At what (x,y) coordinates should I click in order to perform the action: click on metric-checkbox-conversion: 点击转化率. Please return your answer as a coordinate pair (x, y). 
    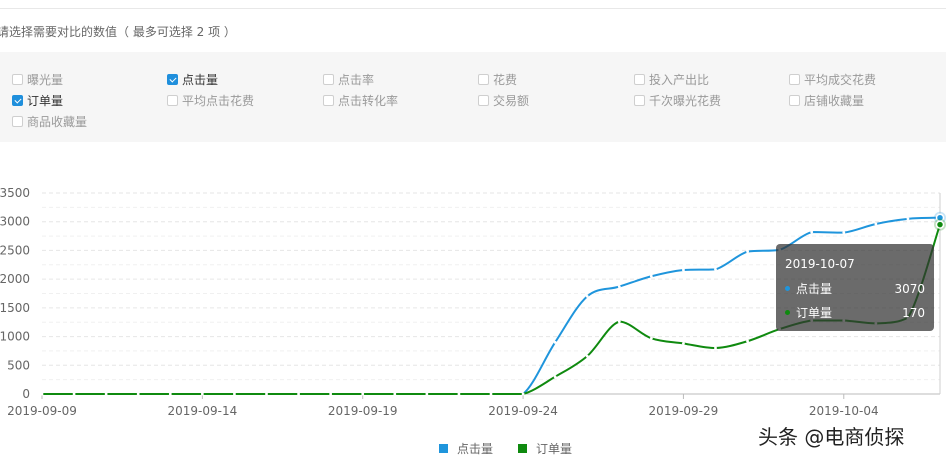
    Looking at the image, I should click on (360, 100).